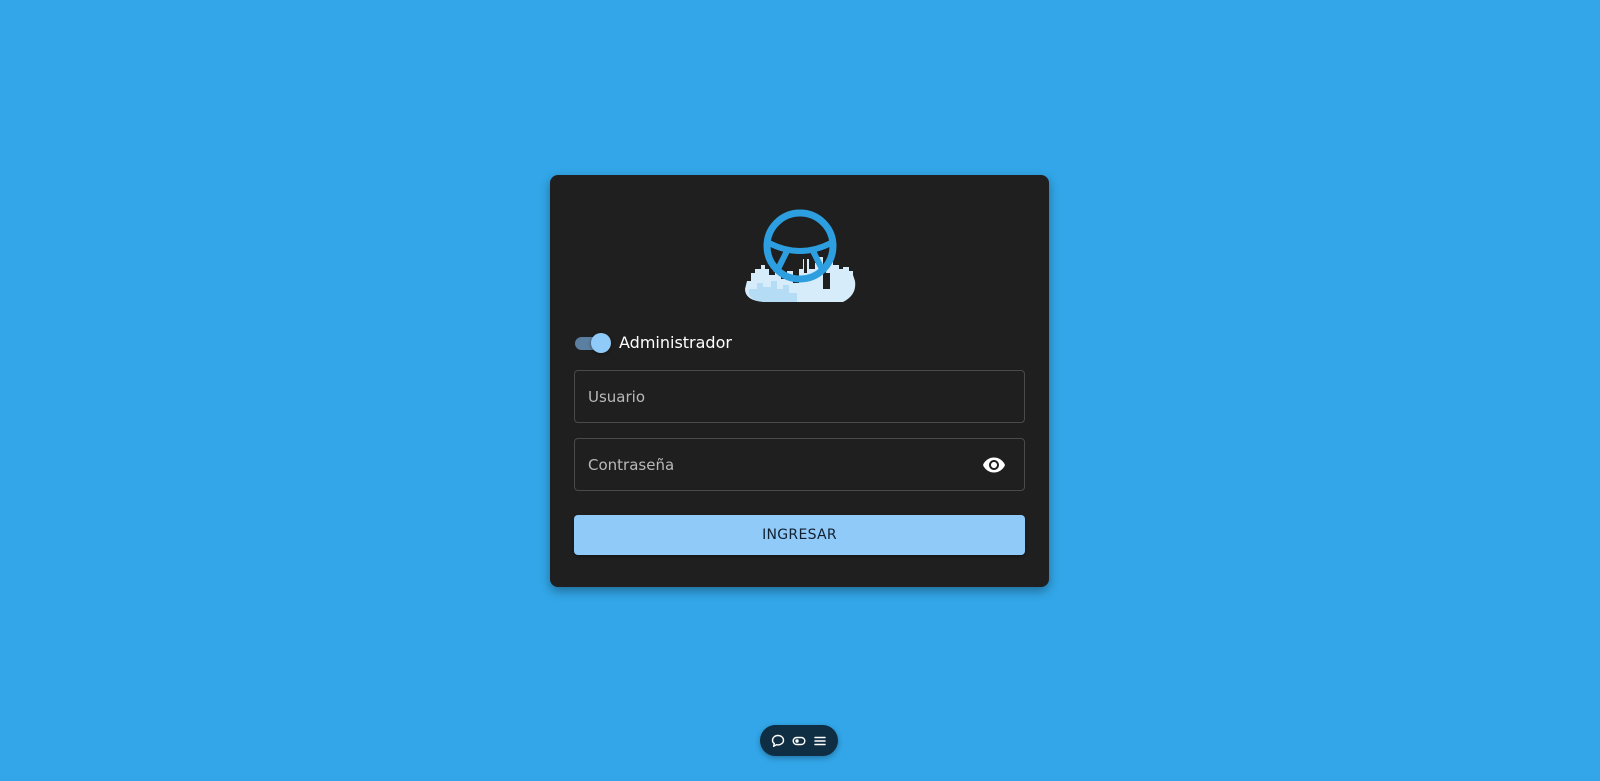  What do you see at coordinates (601, 343) in the screenshot?
I see `toggle-thumb` at bounding box center [601, 343].